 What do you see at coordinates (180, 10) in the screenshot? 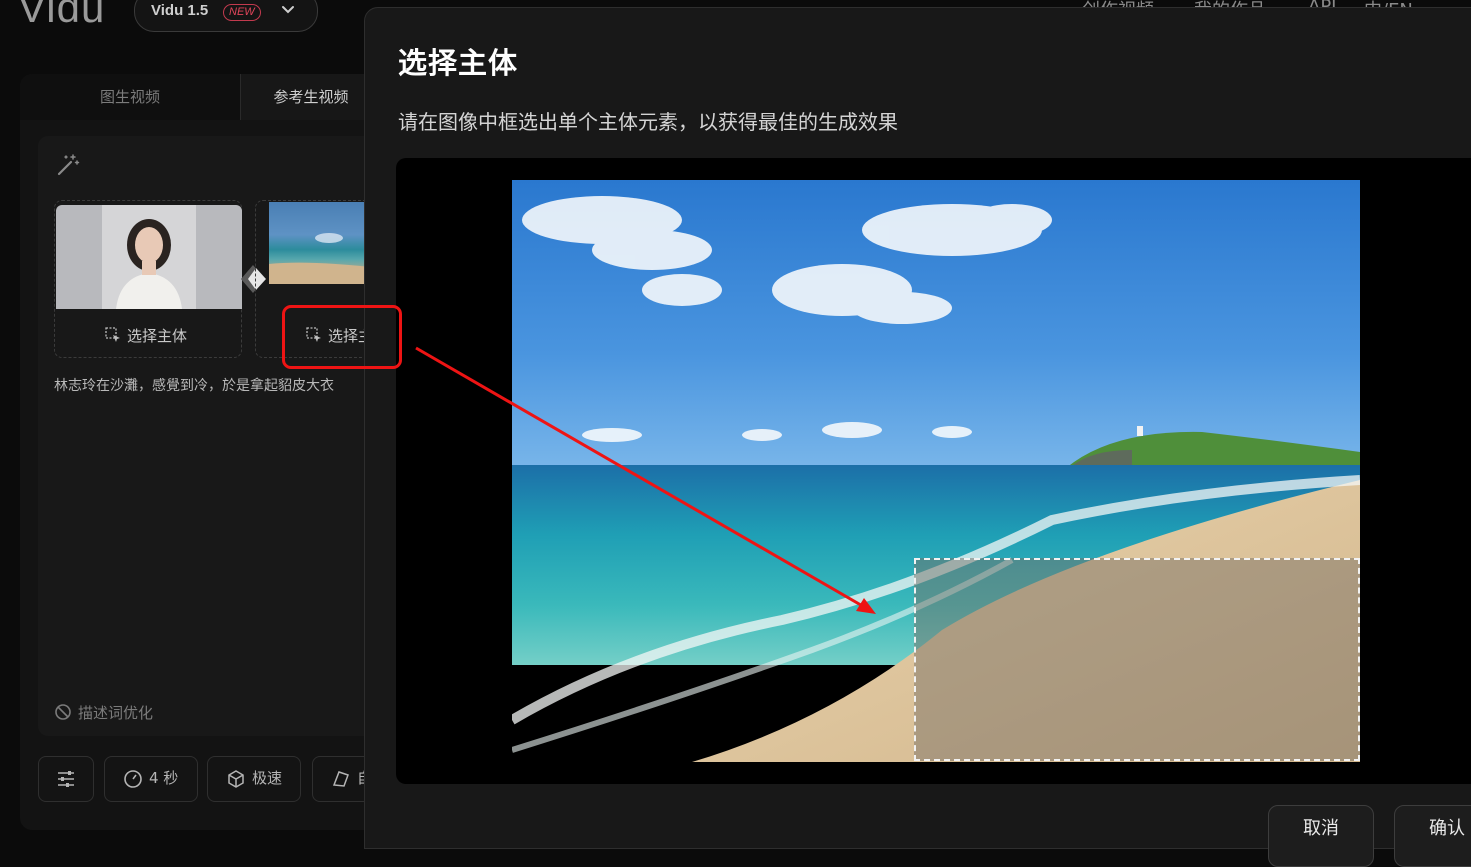
I see `model-name: Vidu 1.5` at bounding box center [180, 10].